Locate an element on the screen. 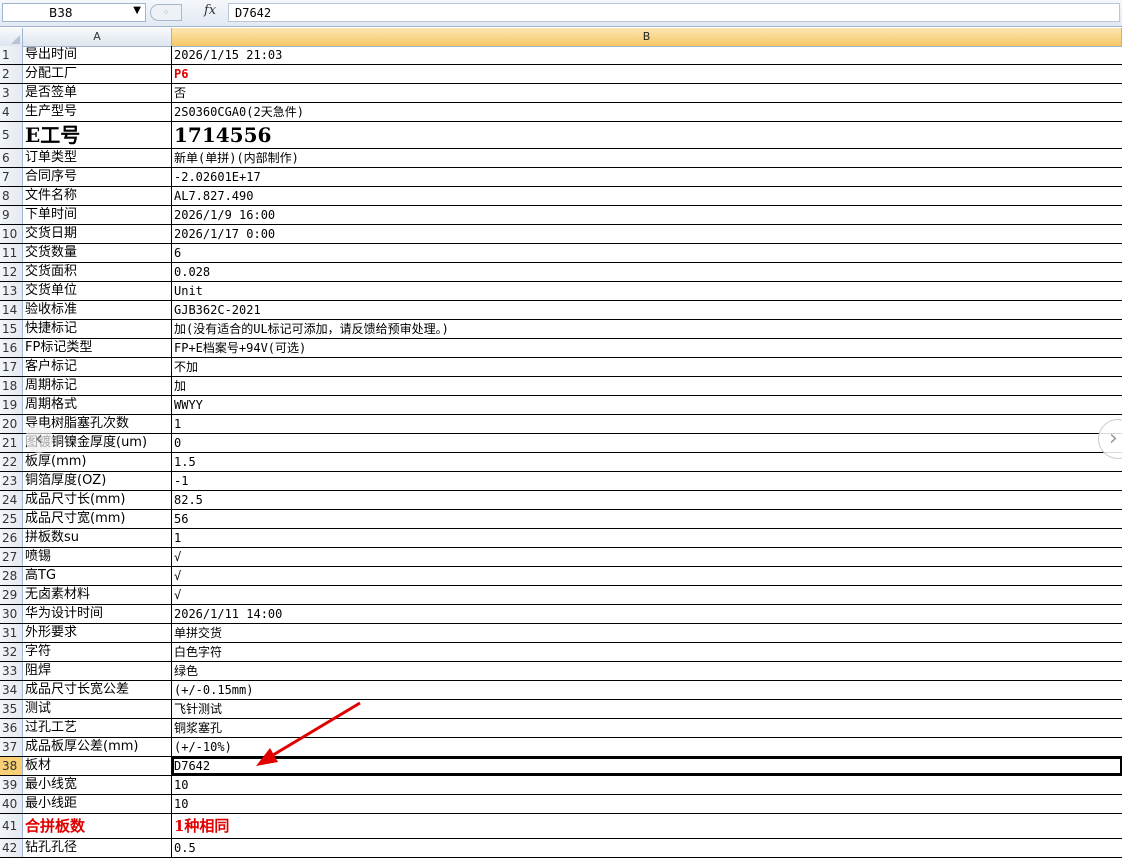 This screenshot has height=863, width=1122. row-header: 27 is located at coordinates (11, 557).